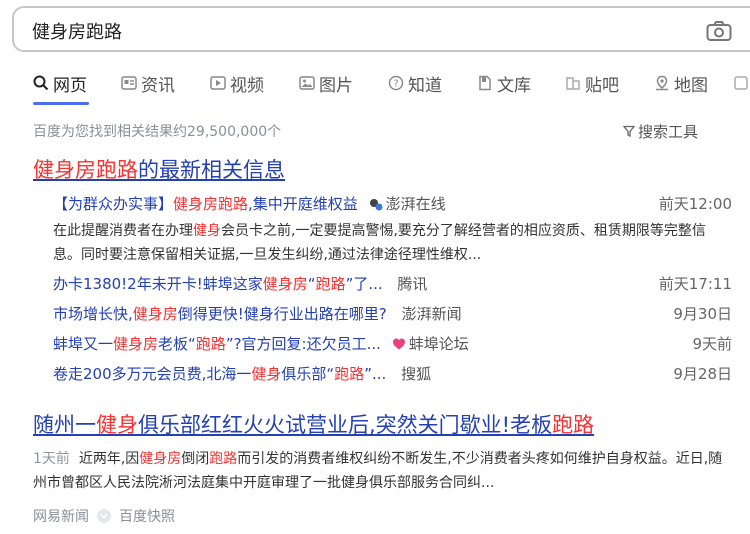  What do you see at coordinates (573, 425) in the screenshot?
I see `title-highlight: 跑路` at bounding box center [573, 425].